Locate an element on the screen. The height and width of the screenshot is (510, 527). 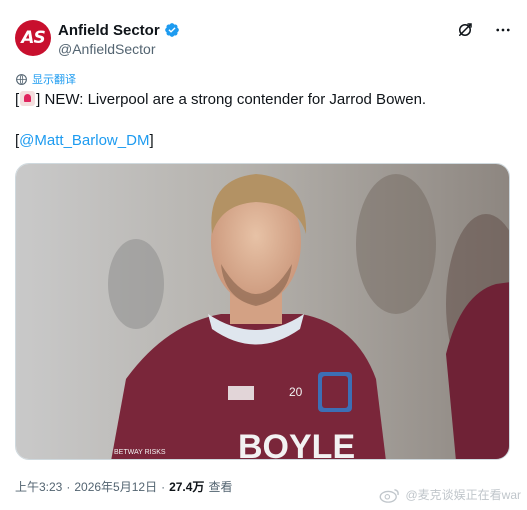
views-label: 查看 is located at coordinates (220, 487).